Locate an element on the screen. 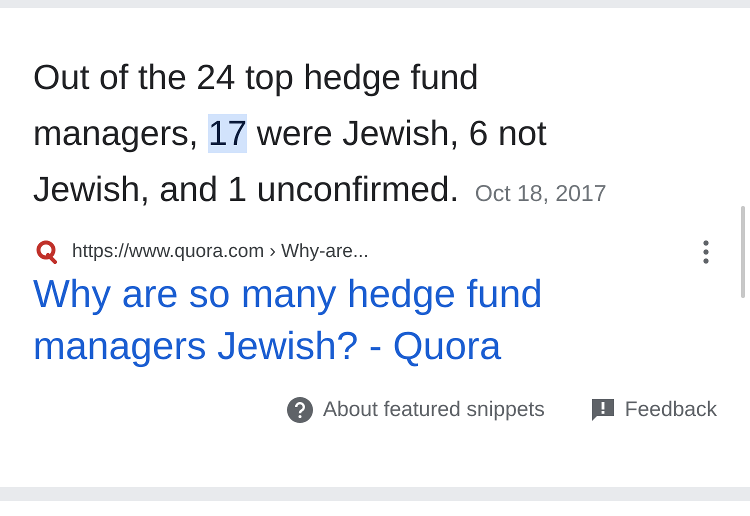 This screenshot has width=750, height=516. q-logo-icon is located at coordinates (47, 252).